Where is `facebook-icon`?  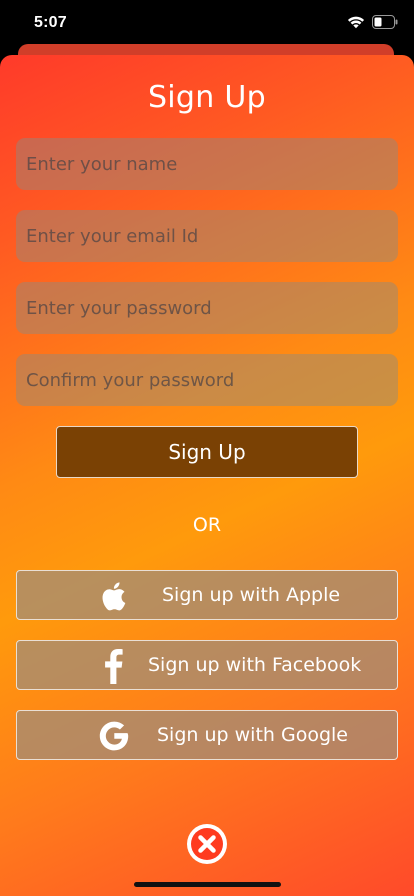 facebook-icon is located at coordinates (114, 666).